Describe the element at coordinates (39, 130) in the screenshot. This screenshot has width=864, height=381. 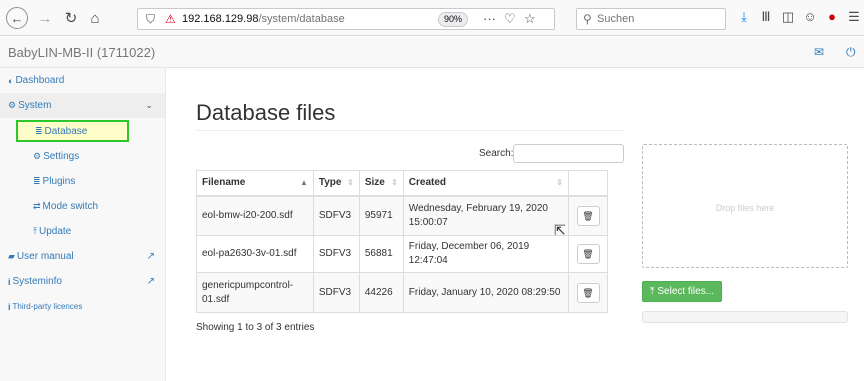
I see `database-icon: ≣` at that location.